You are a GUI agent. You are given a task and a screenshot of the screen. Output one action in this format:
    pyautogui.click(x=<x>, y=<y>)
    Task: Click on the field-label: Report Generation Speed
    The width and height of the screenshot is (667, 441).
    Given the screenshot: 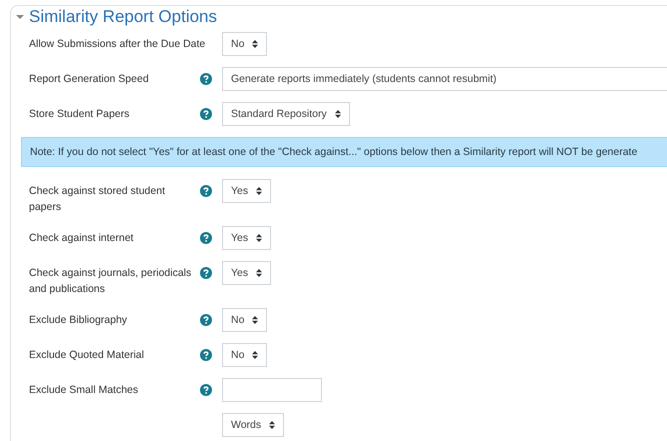 What is the action you would take?
    pyautogui.click(x=89, y=79)
    